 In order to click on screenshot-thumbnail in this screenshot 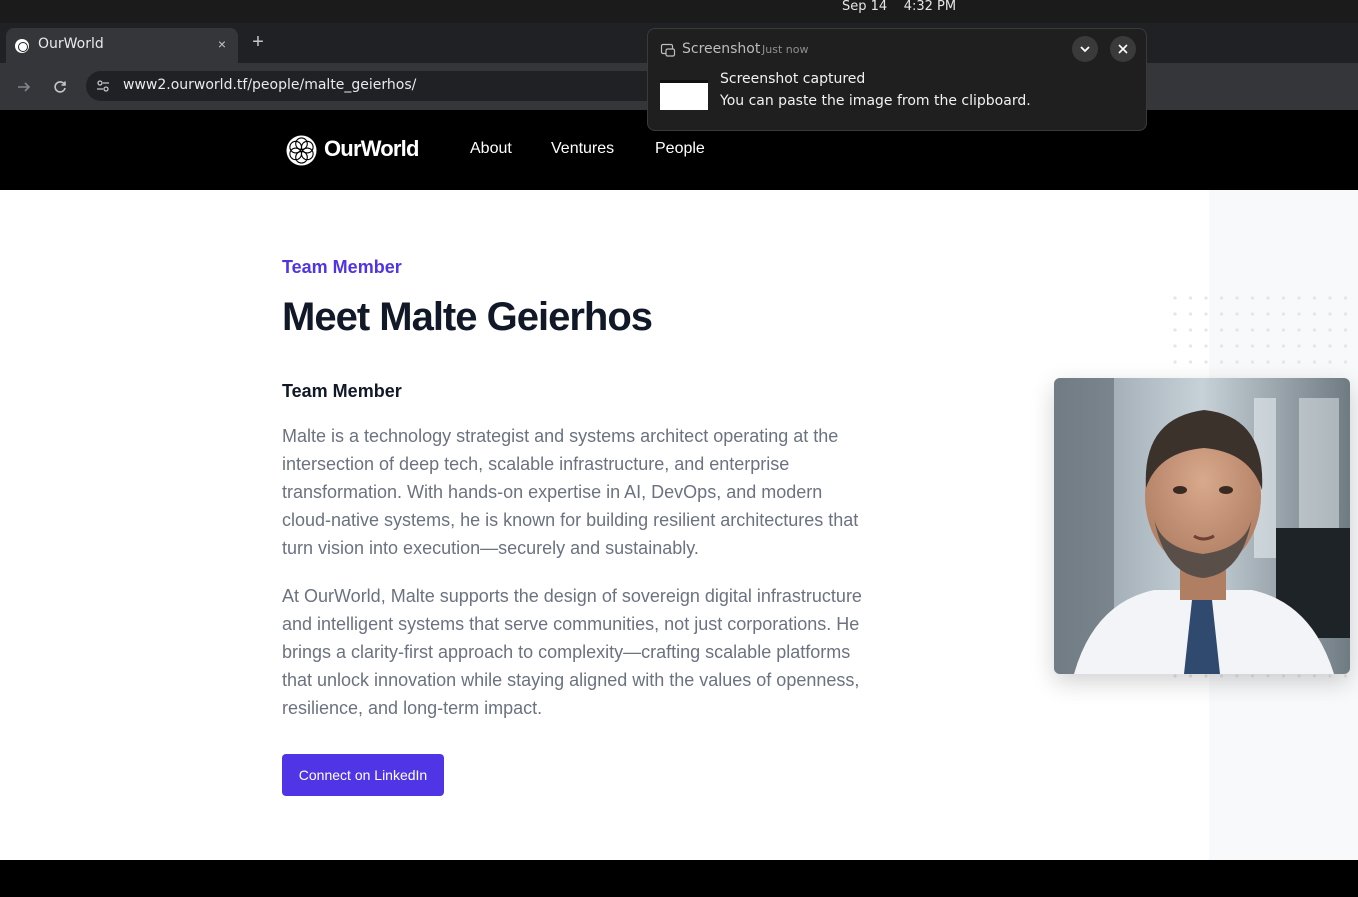, I will do `click(684, 95)`.